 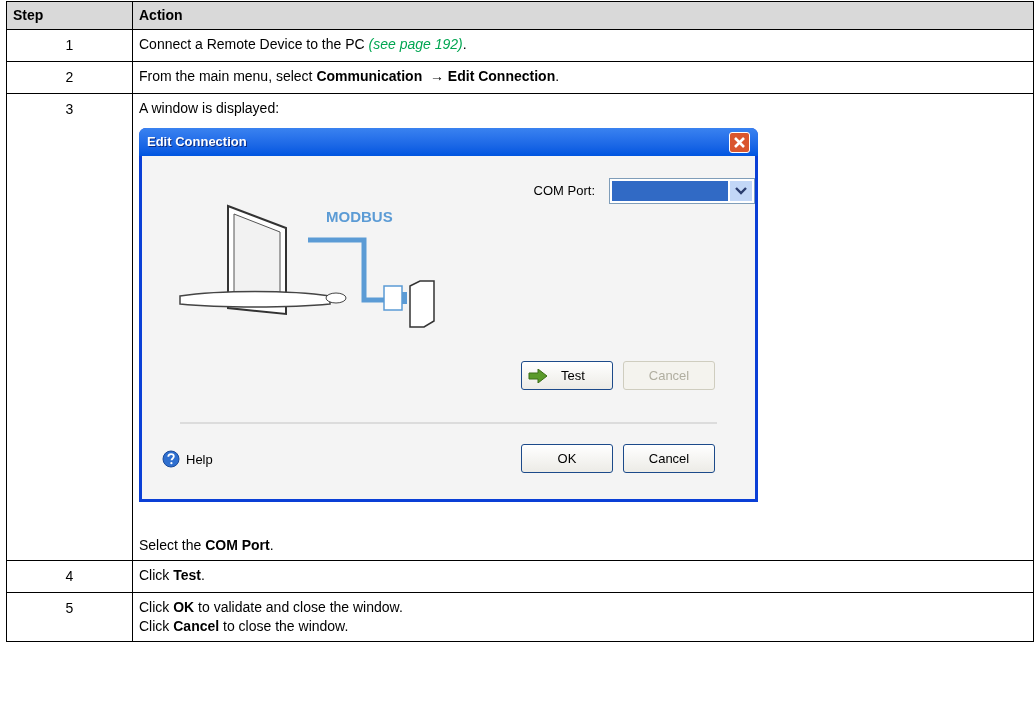 What do you see at coordinates (350, 76) in the screenshot?
I see `paragraph: From the main menu, select Communication → Edit Connection.` at bounding box center [350, 76].